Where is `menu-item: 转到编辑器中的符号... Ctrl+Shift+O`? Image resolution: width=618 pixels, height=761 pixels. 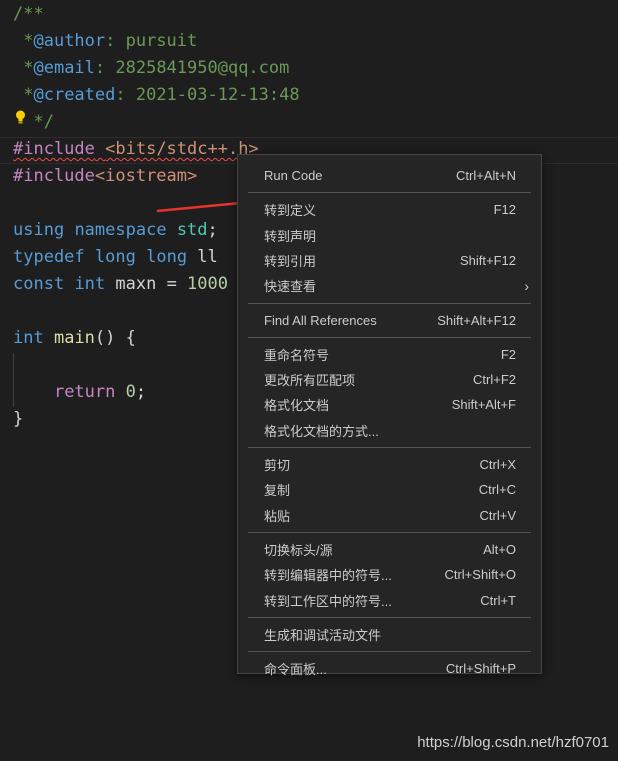 menu-item: 转到编辑器中的符号... Ctrl+Shift+O is located at coordinates (389, 574).